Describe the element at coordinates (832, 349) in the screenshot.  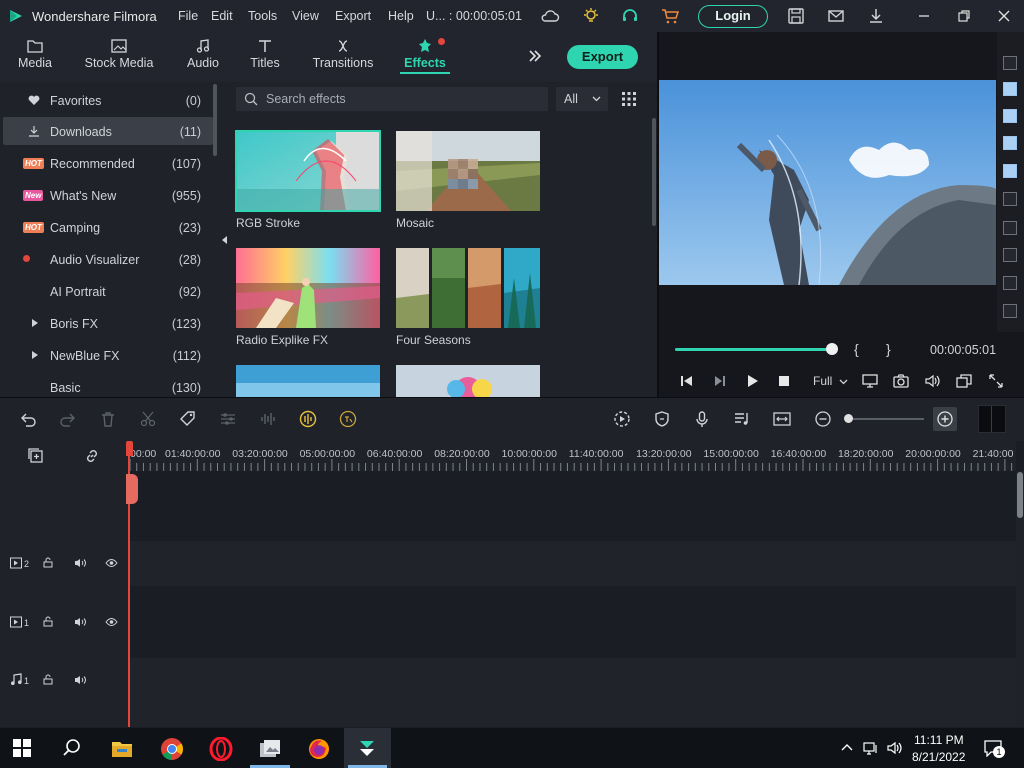
I see `preview-progress-handle` at that location.